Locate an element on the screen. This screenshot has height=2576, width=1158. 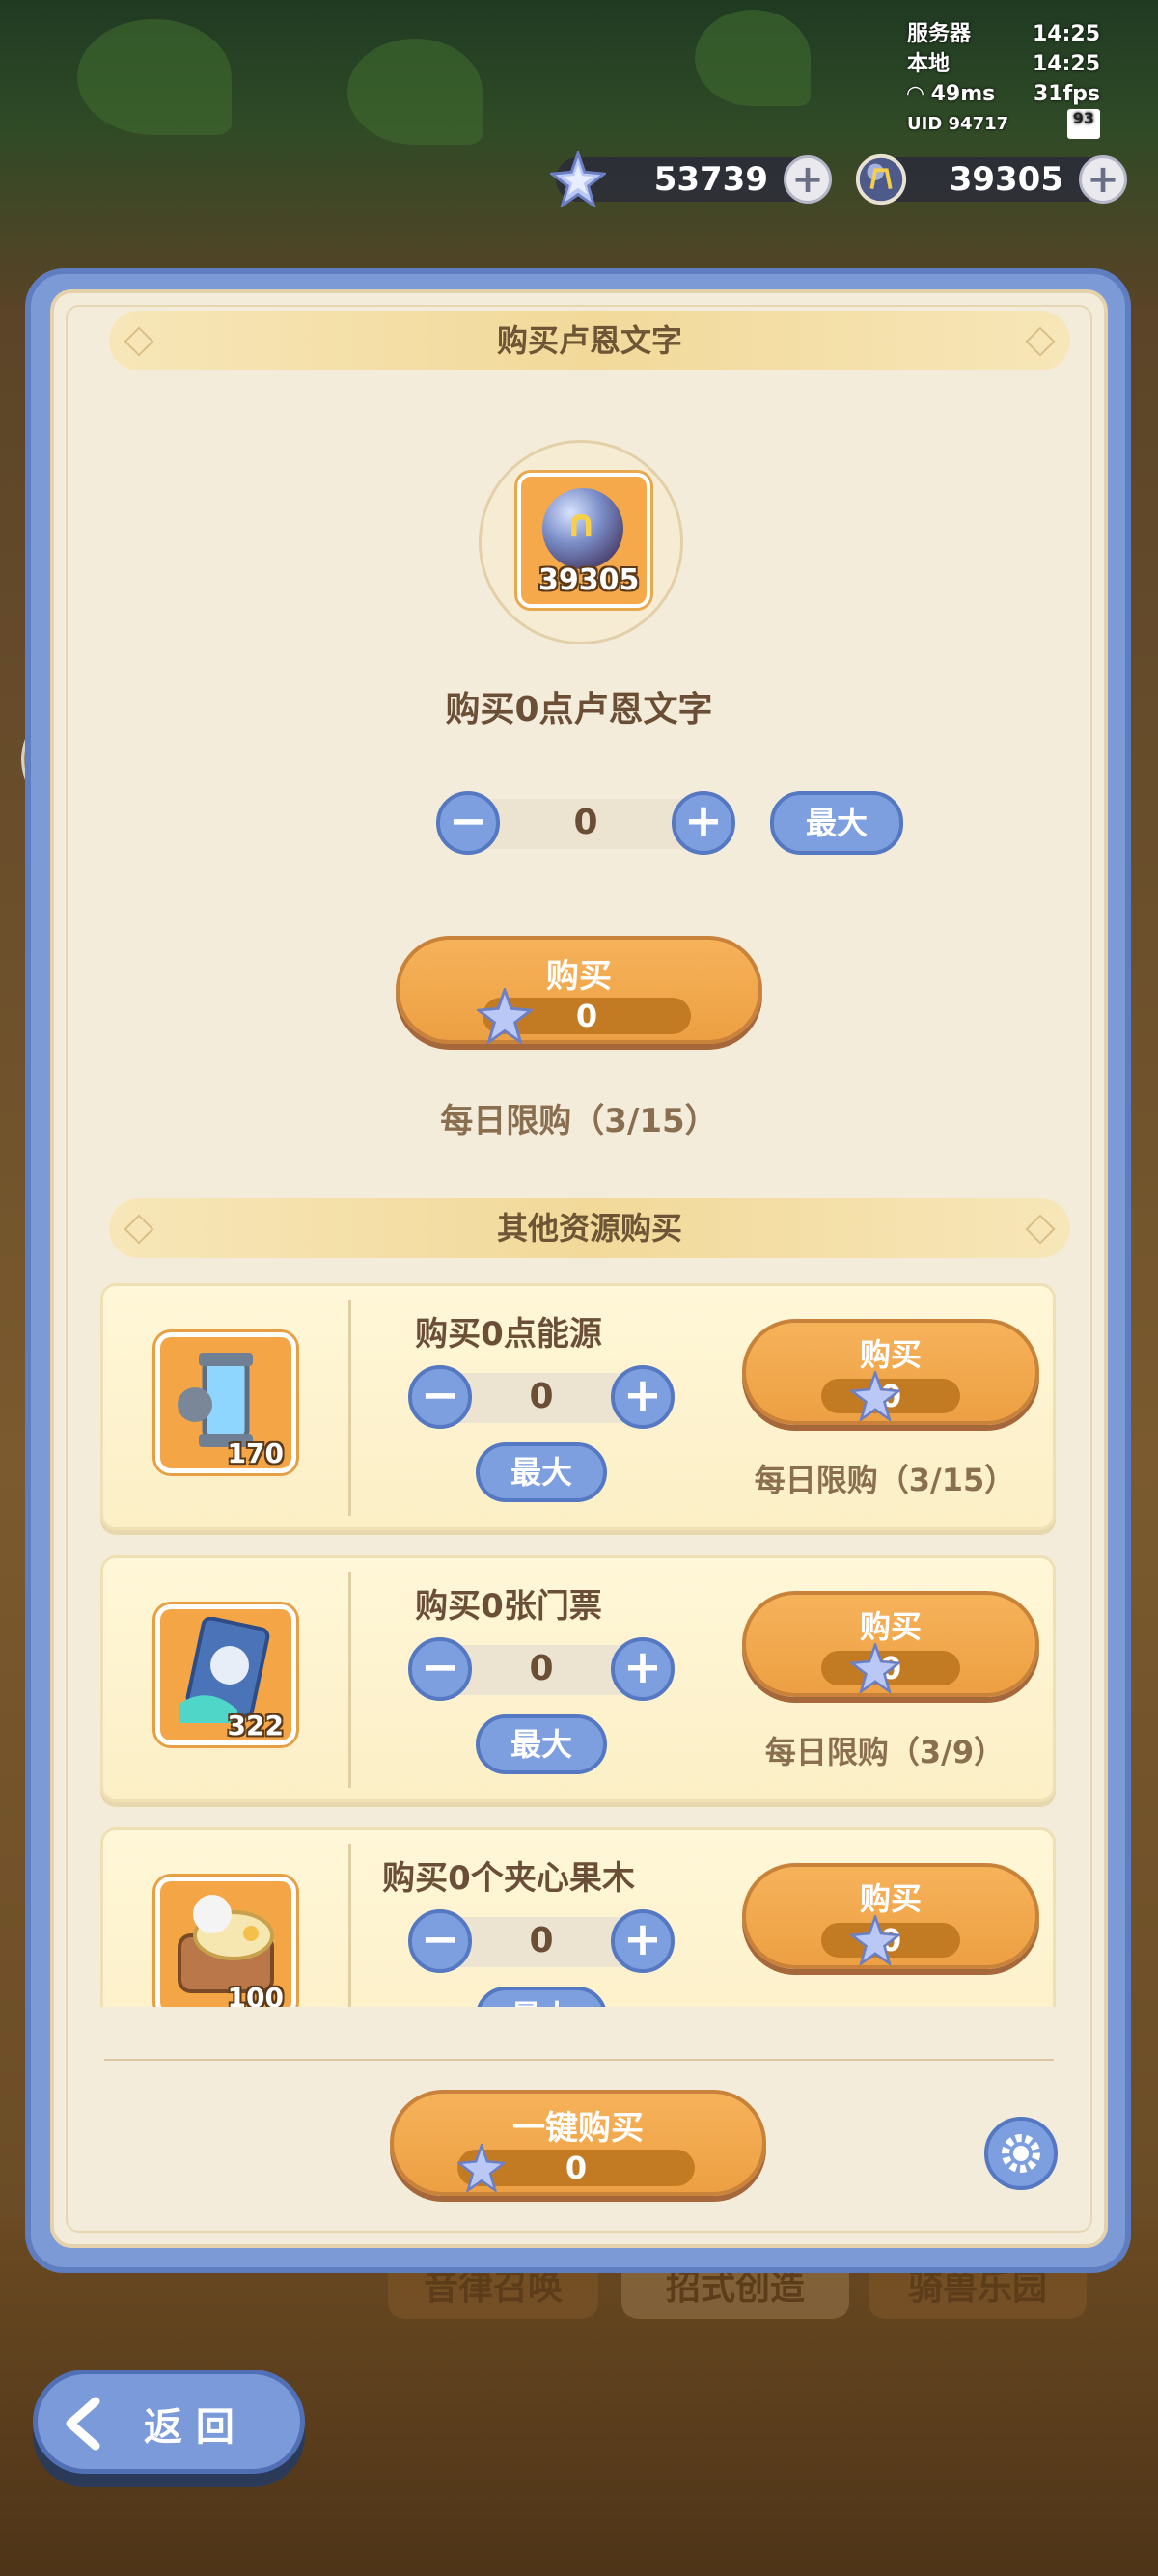
list-item: 322 购买0张门票 − 0 + 最大 购买 0 每日限购（3/9） is located at coordinates (578, 1678).